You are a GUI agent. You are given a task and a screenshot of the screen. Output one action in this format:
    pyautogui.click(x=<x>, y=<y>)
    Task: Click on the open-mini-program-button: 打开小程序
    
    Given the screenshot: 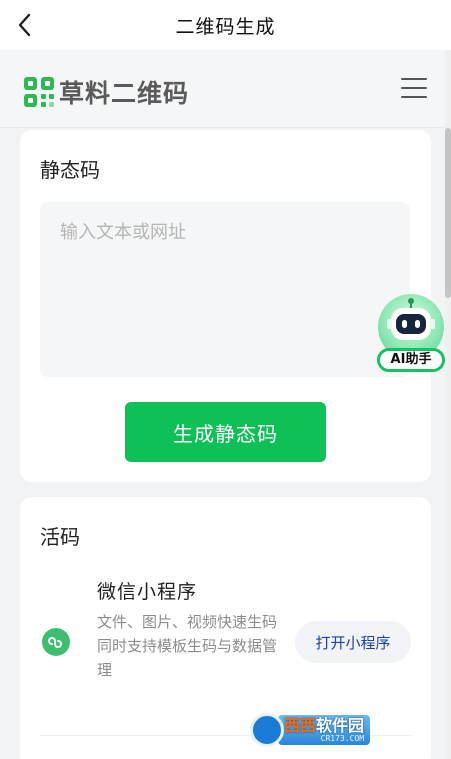 What is the action you would take?
    pyautogui.click(x=353, y=642)
    